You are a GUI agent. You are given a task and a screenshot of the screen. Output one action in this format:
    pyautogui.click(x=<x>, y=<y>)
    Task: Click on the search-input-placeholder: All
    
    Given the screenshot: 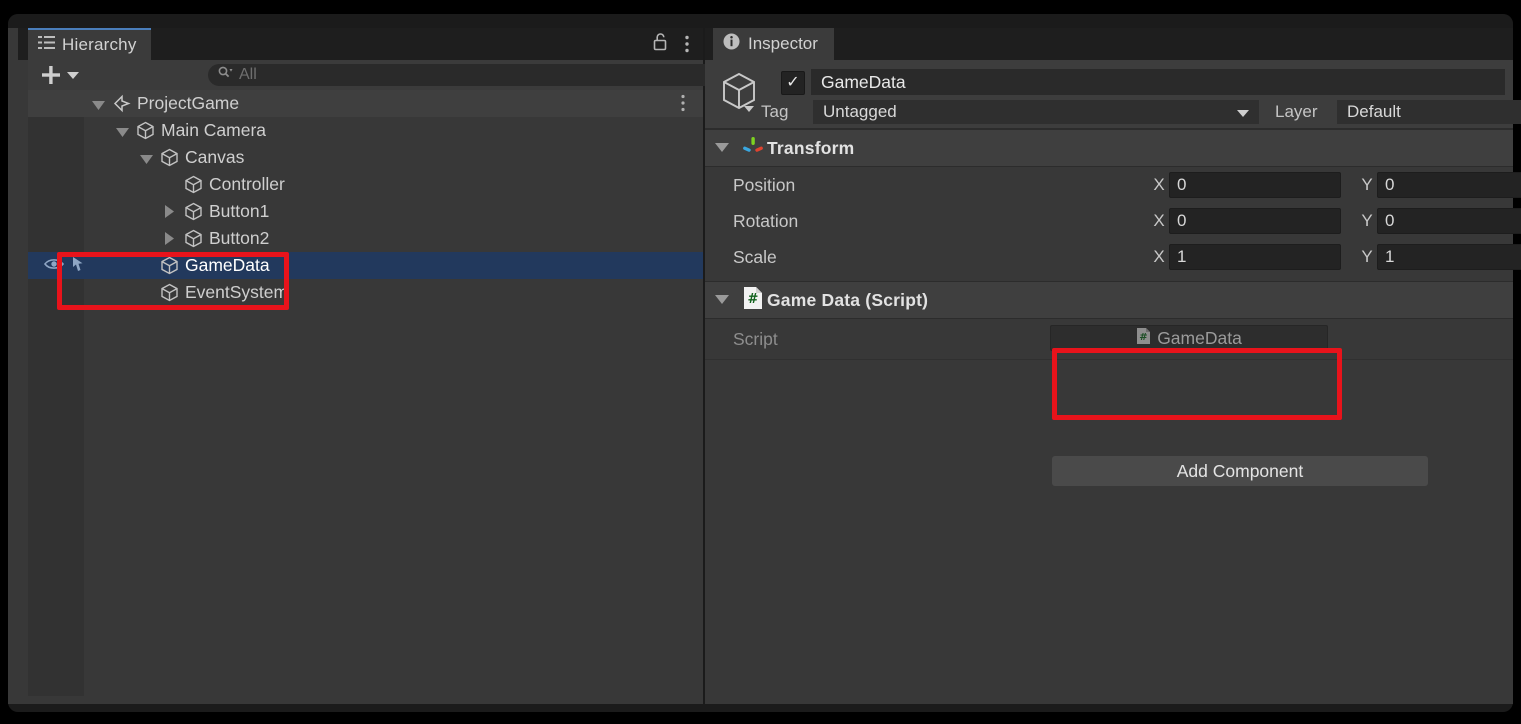 What is the action you would take?
    pyautogui.click(x=248, y=74)
    